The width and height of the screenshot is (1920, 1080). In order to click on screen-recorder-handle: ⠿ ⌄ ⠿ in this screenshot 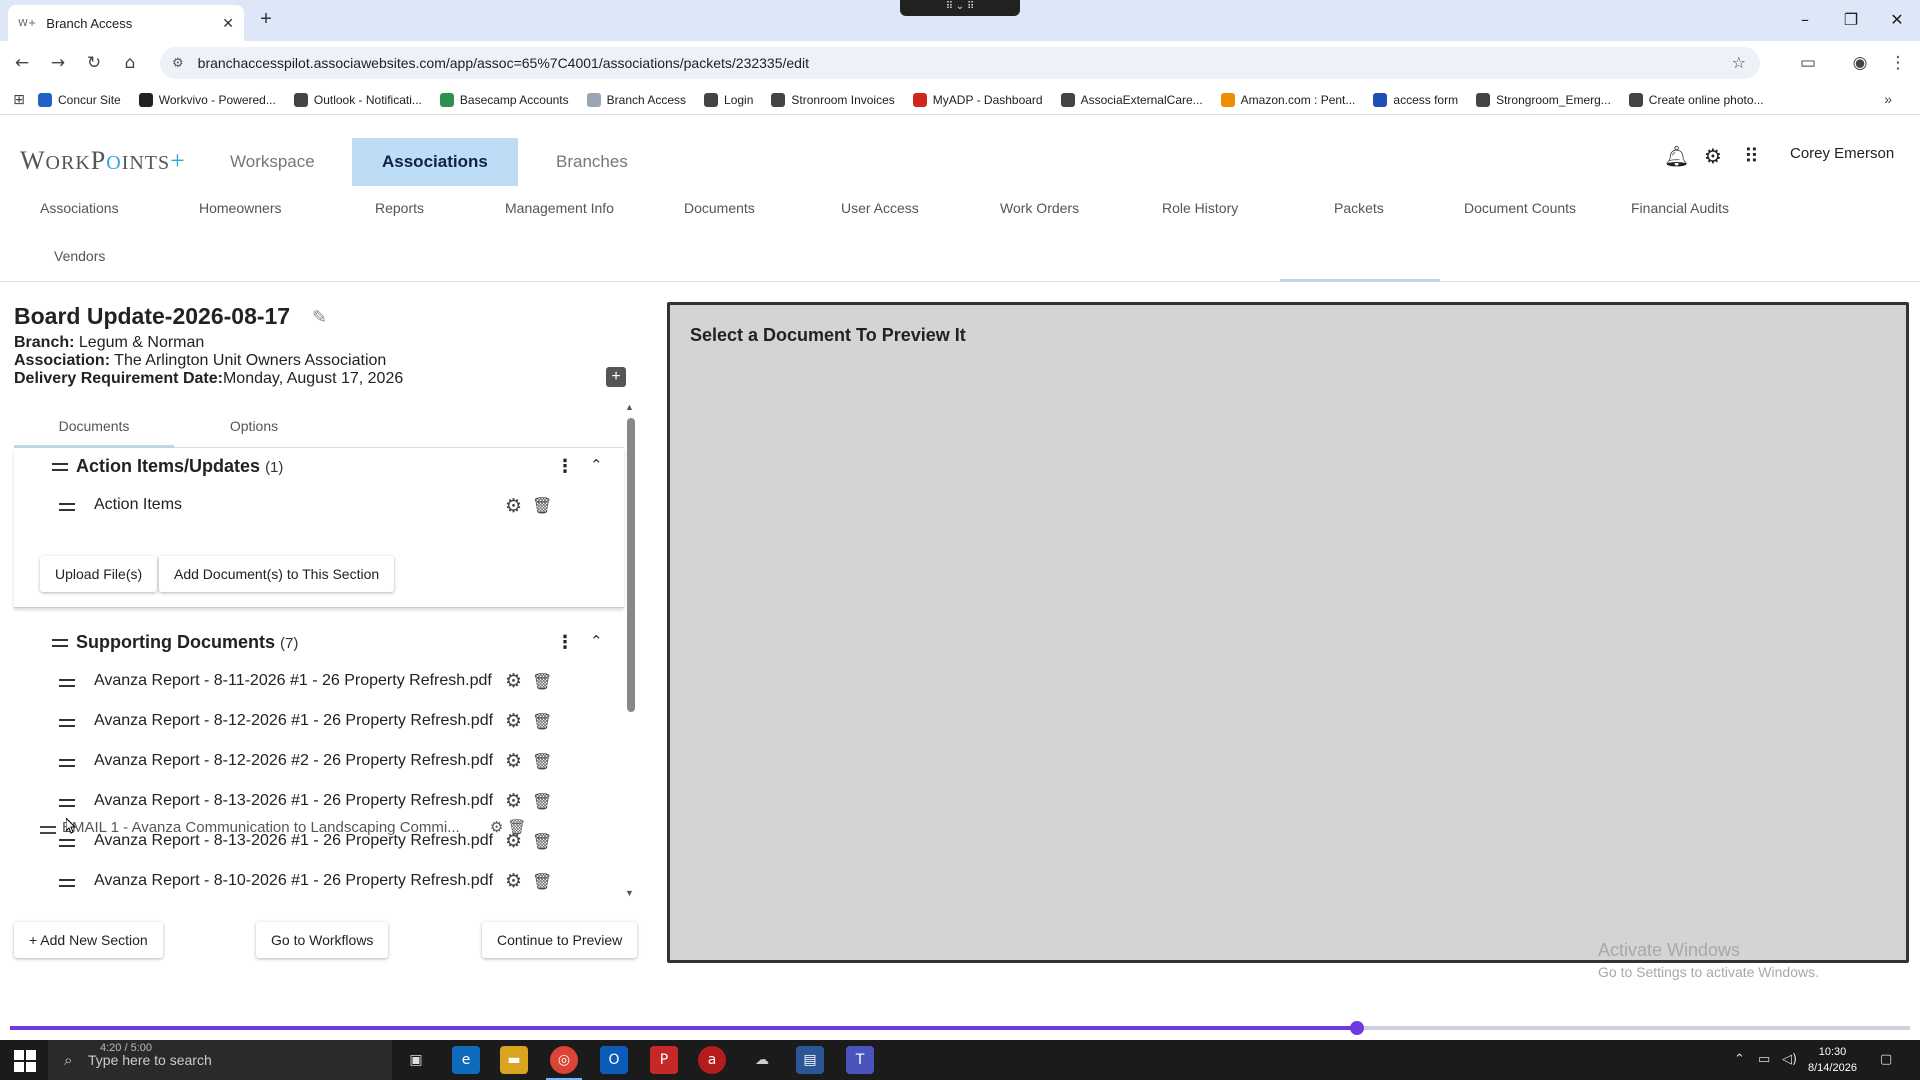, I will do `click(960, 8)`.